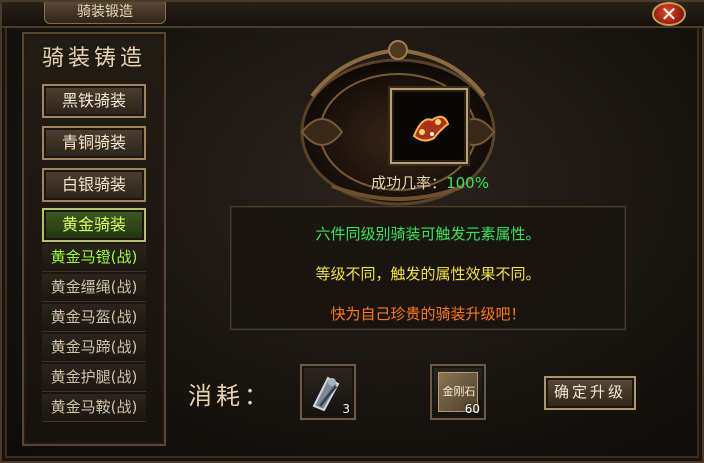 Image resolution: width=704 pixels, height=463 pixels. What do you see at coordinates (94, 101) in the screenshot?
I see `category-black-iron-button: 黑铁骑装` at bounding box center [94, 101].